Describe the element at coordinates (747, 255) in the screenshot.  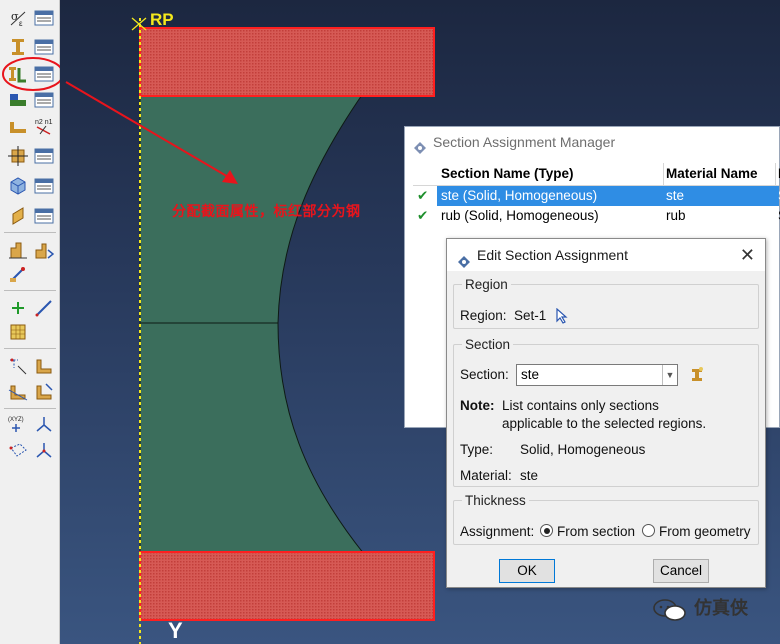
I see `close-icon: ✕` at that location.